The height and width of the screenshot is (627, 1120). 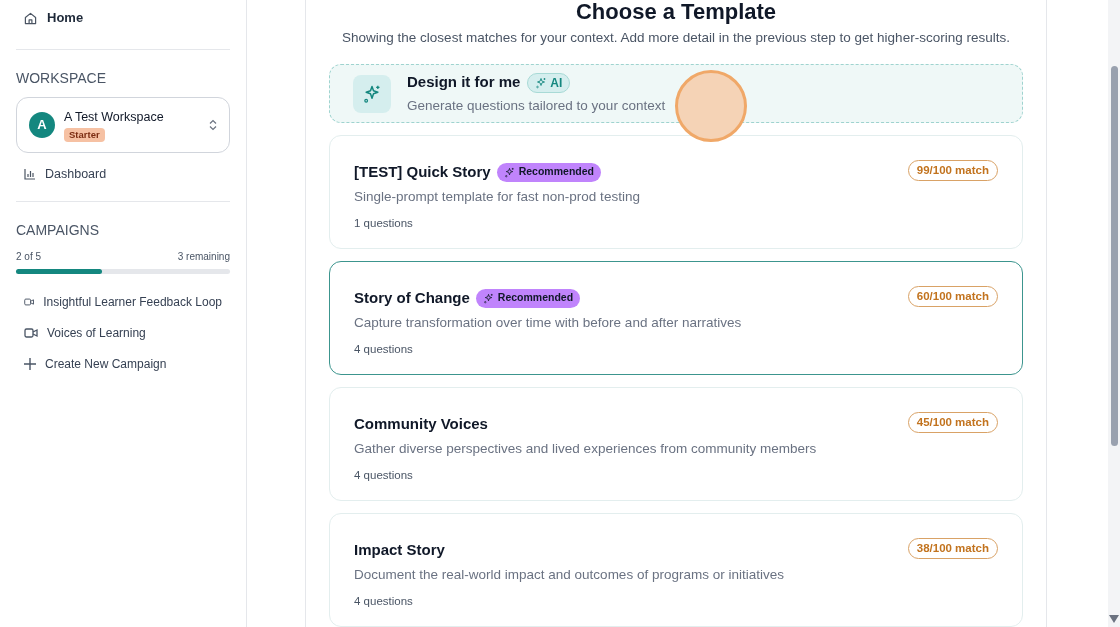 I want to click on usage-count: 2 of 5, so click(x=29, y=257).